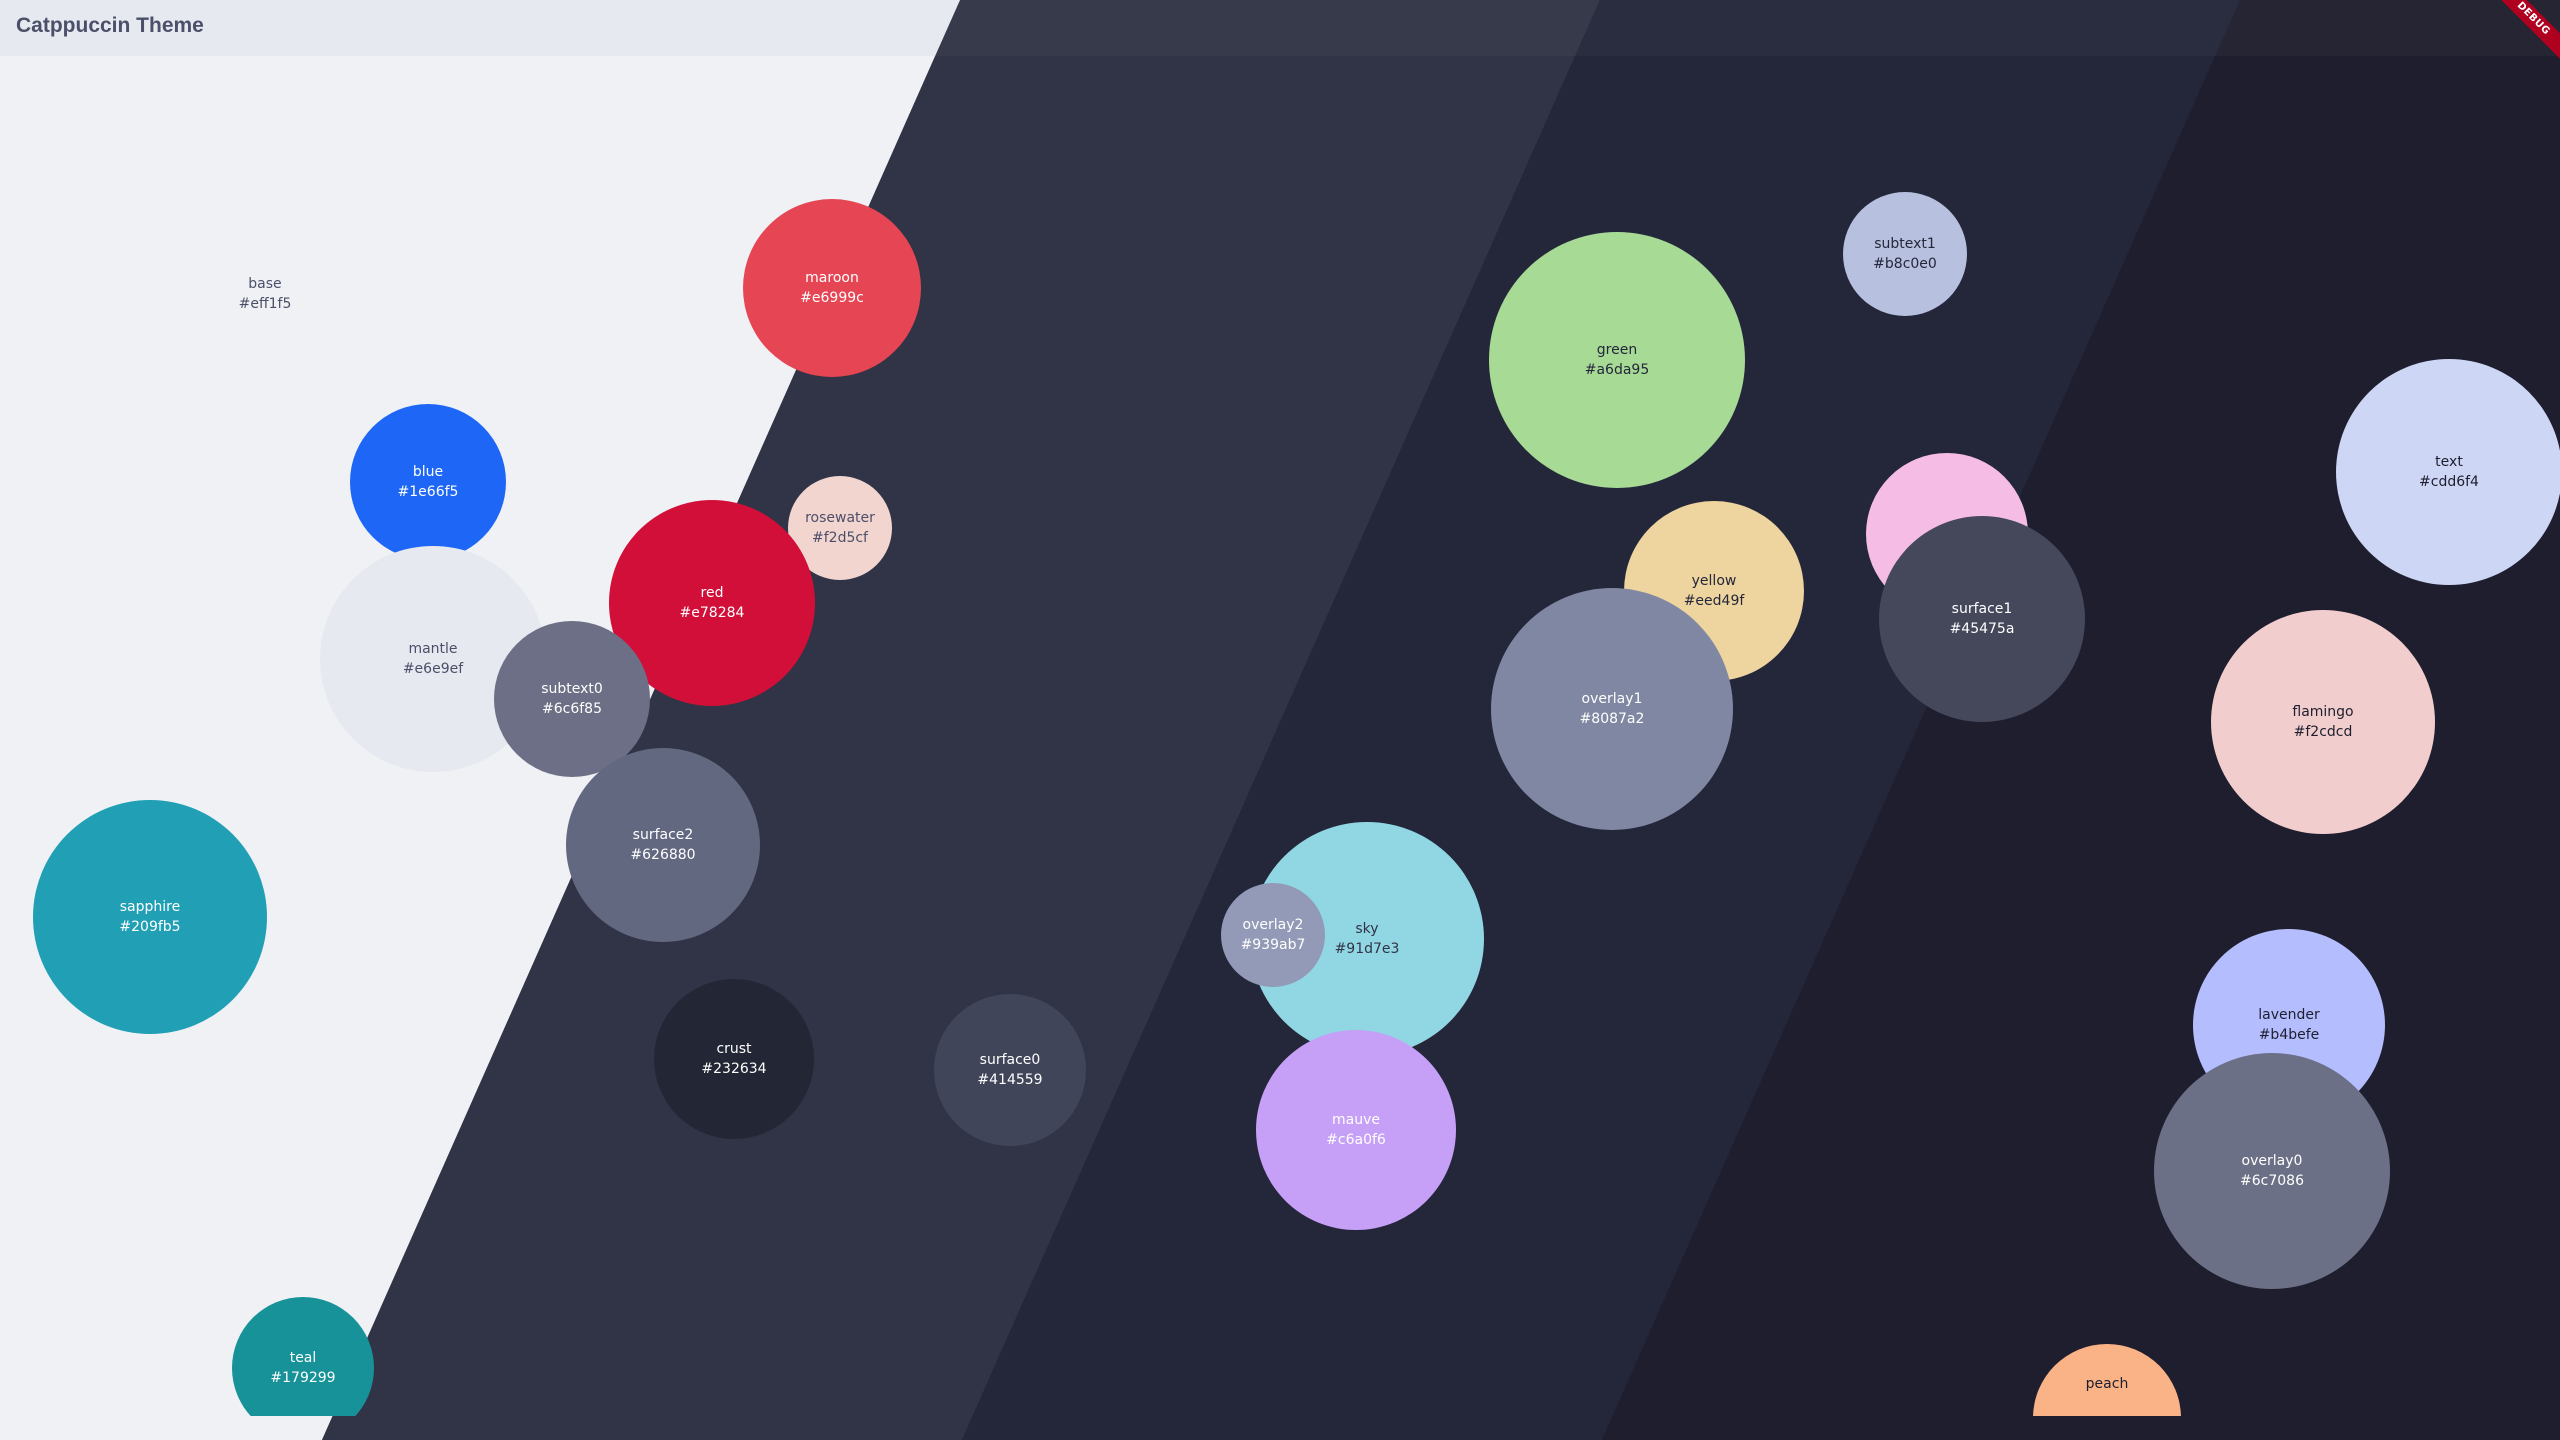 The width and height of the screenshot is (2560, 1440). I want to click on swatch-name: rosewater, so click(840, 518).